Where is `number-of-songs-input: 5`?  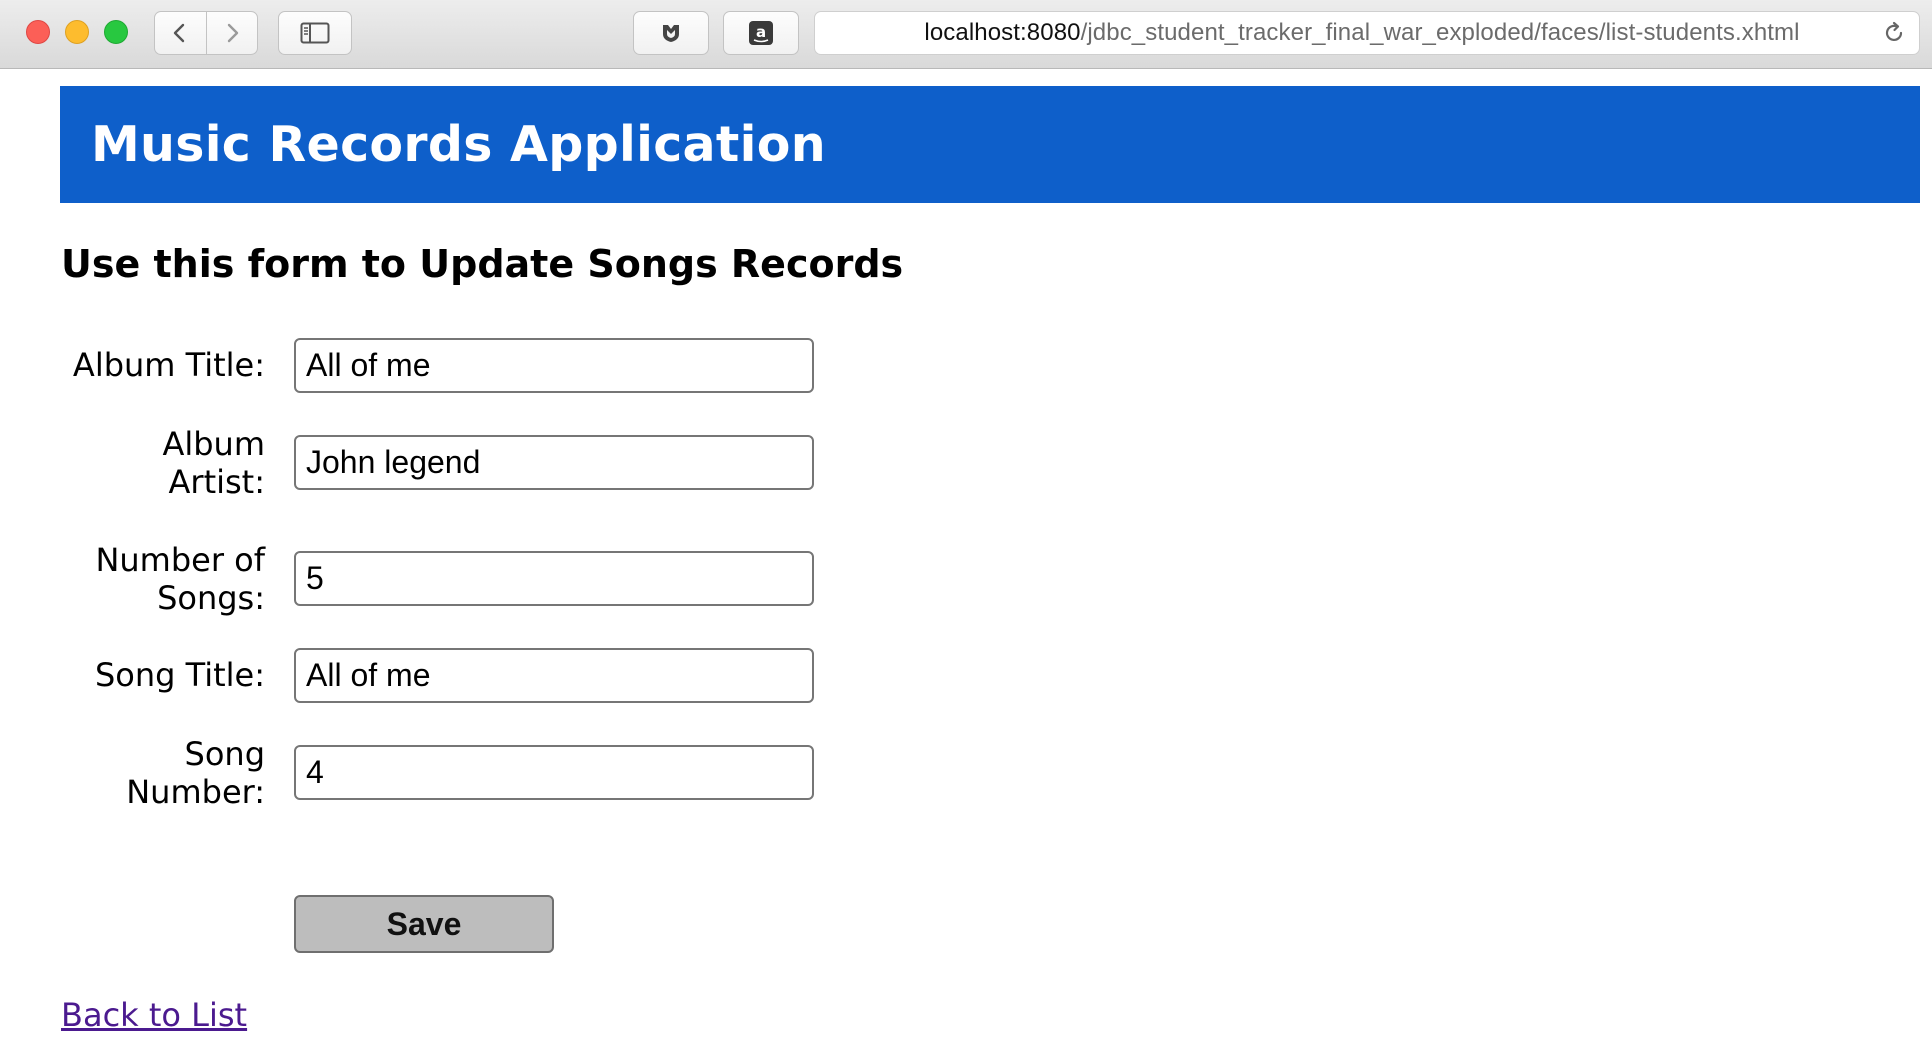 number-of-songs-input: 5 is located at coordinates (554, 578).